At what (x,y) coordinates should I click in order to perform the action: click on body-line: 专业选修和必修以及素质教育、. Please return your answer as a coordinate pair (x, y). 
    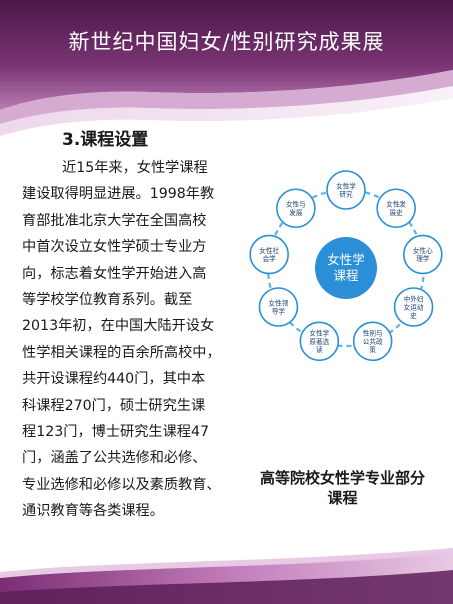
    Looking at the image, I should click on (121, 484).